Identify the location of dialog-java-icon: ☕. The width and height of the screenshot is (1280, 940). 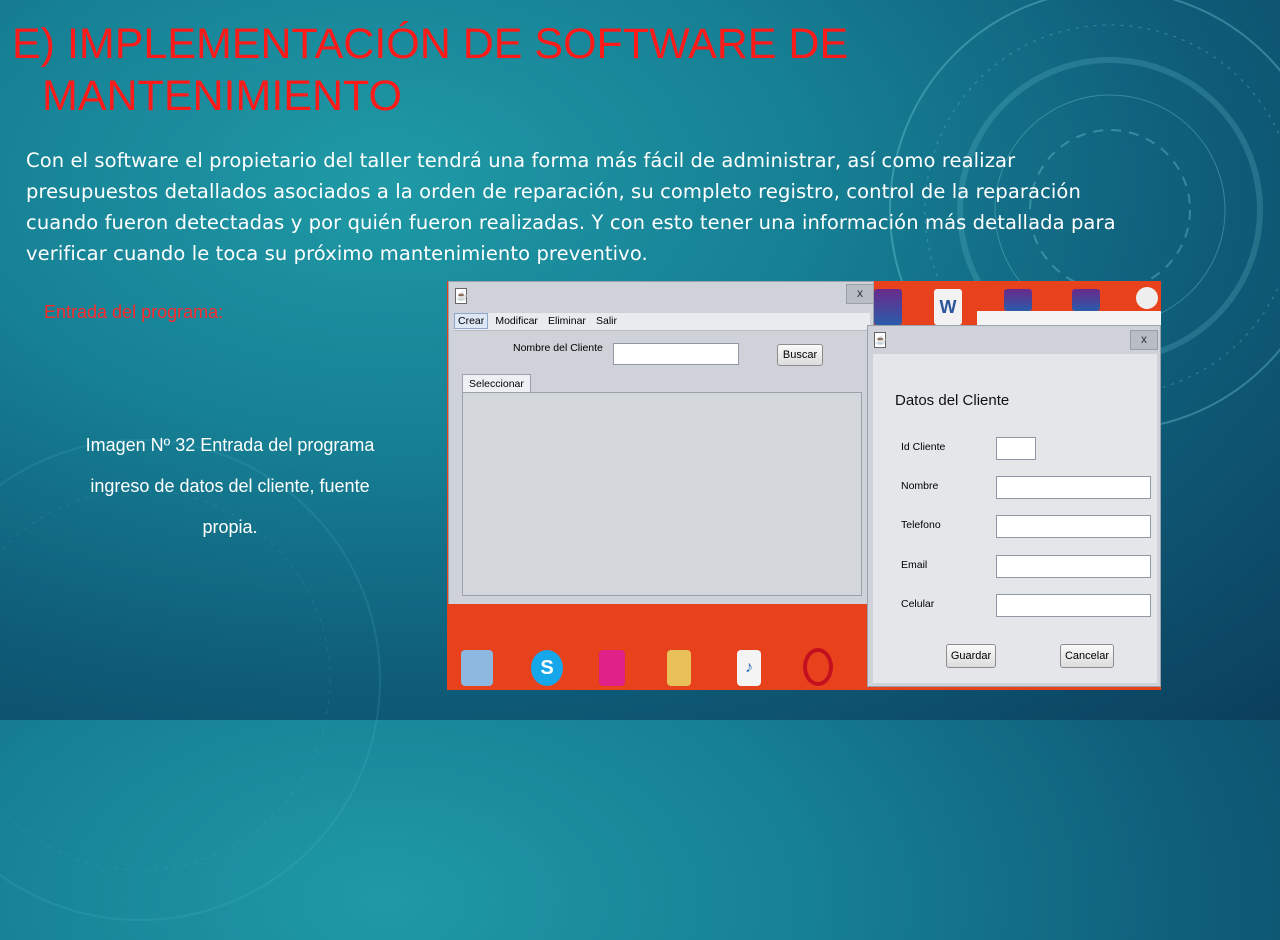
(880, 340).